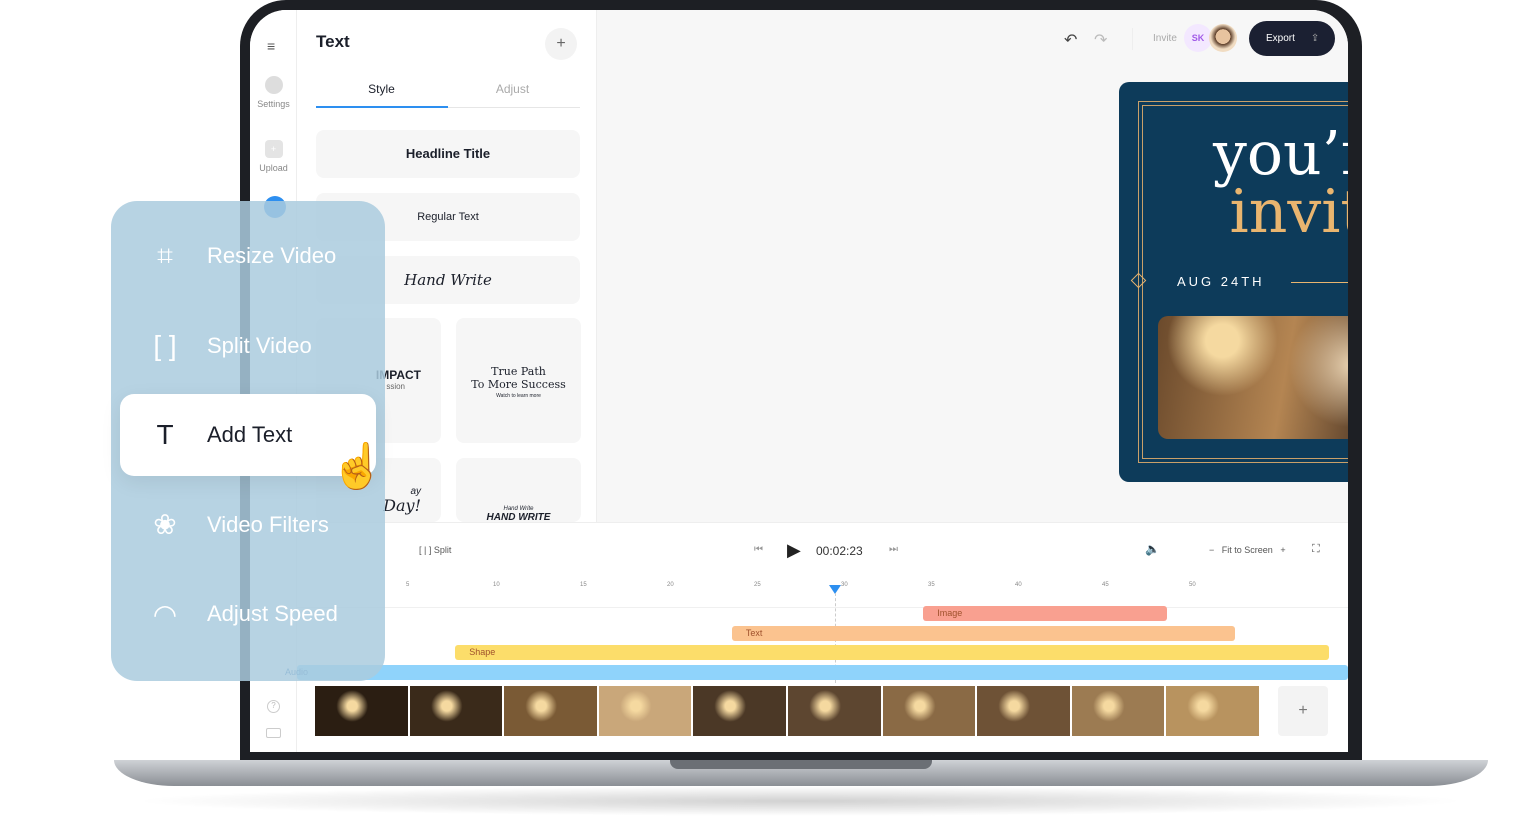  What do you see at coordinates (273, 706) in the screenshot?
I see `help-icon: ?` at bounding box center [273, 706].